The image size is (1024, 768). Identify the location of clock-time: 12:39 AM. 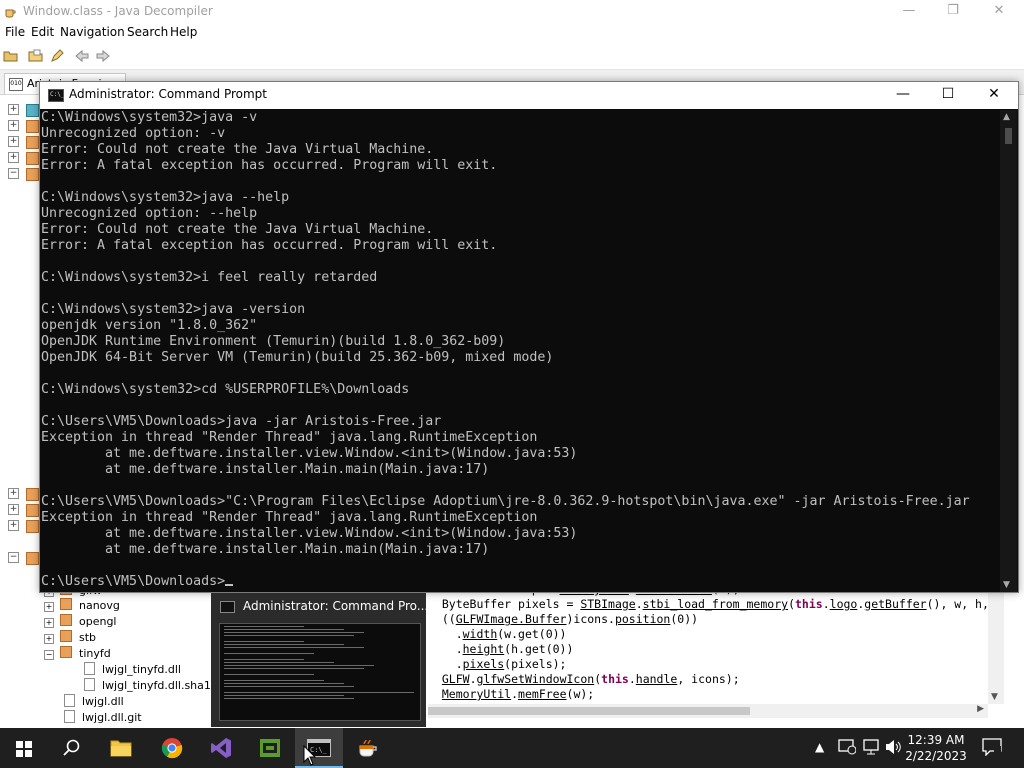
(936, 740).